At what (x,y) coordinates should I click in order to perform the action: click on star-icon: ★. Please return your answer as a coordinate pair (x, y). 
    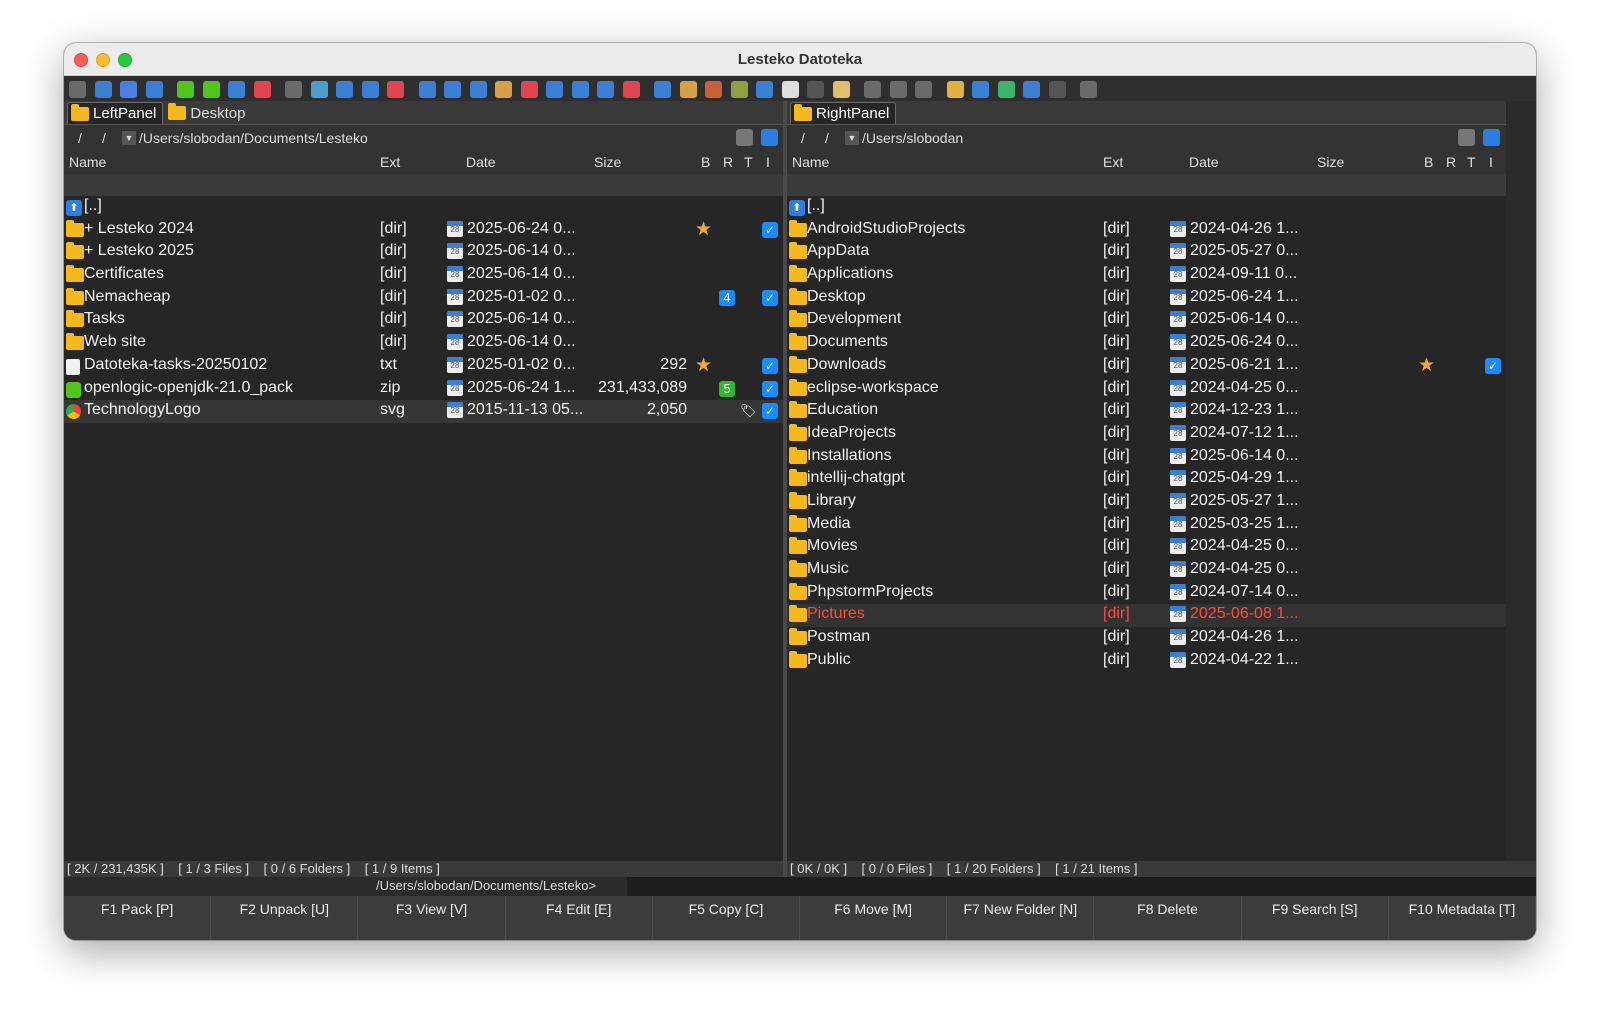
    Looking at the image, I should click on (703, 229).